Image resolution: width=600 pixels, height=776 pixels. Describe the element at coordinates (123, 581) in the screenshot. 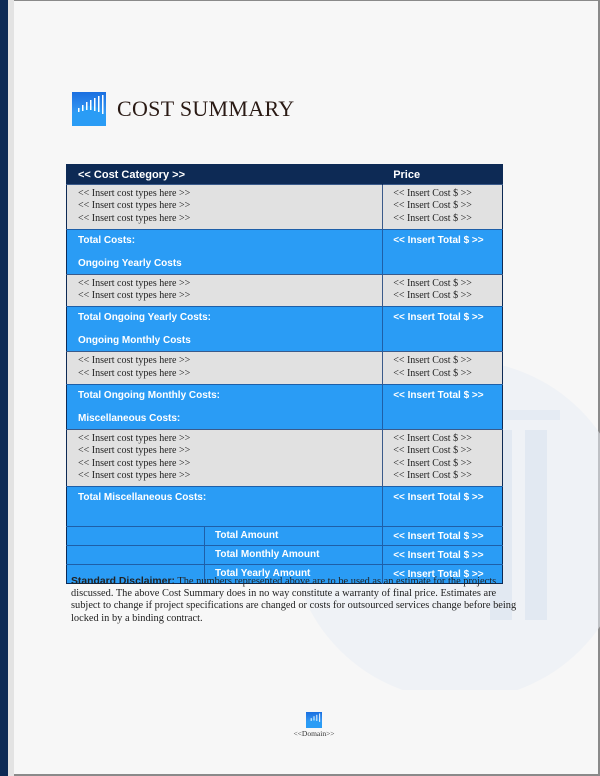

I see `disclaimer-heading: Standard Disclaimer:` at that location.